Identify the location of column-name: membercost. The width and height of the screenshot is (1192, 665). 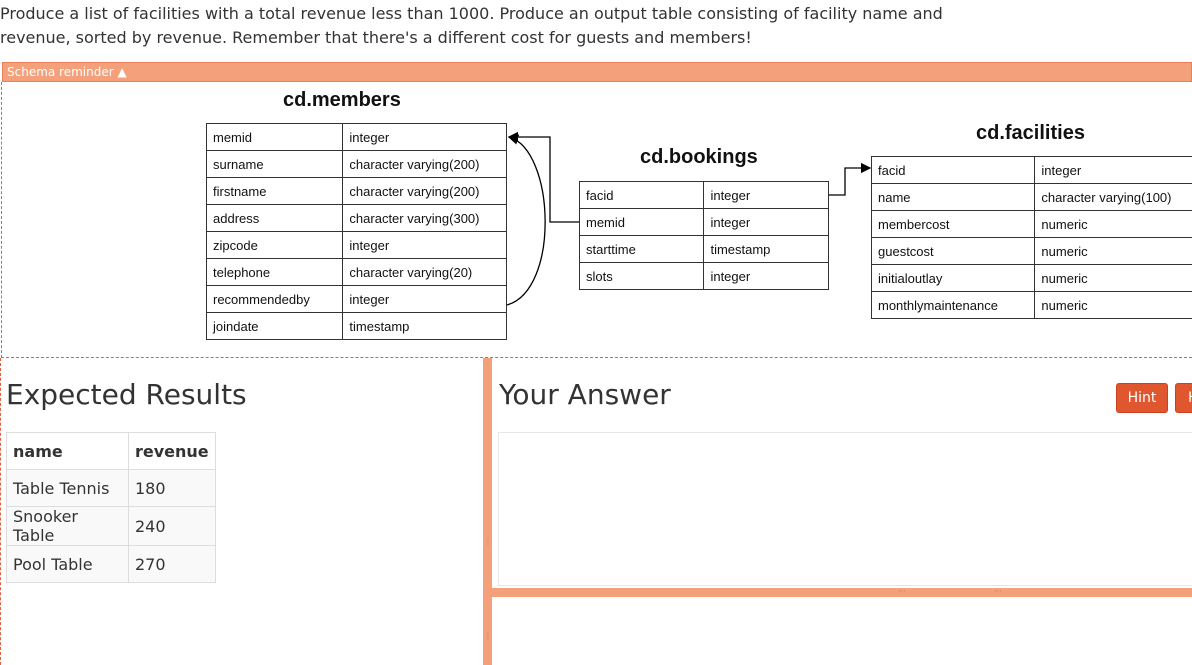
(953, 224).